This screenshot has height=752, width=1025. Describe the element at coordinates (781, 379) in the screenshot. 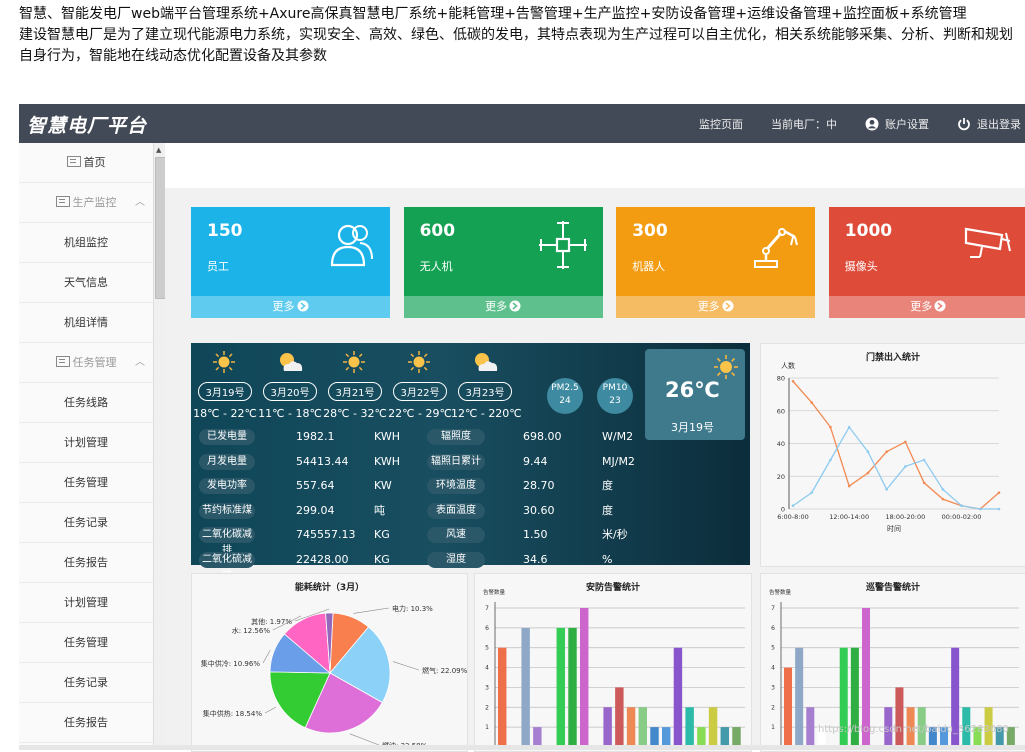

I see `y-tick-label: 80` at that location.